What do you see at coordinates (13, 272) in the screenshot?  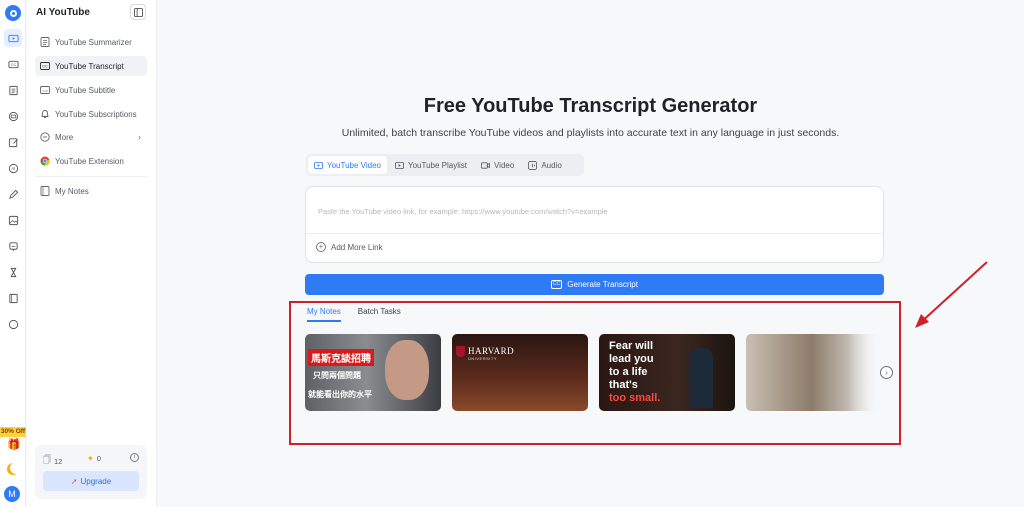 I see `hourglass-icon` at bounding box center [13, 272].